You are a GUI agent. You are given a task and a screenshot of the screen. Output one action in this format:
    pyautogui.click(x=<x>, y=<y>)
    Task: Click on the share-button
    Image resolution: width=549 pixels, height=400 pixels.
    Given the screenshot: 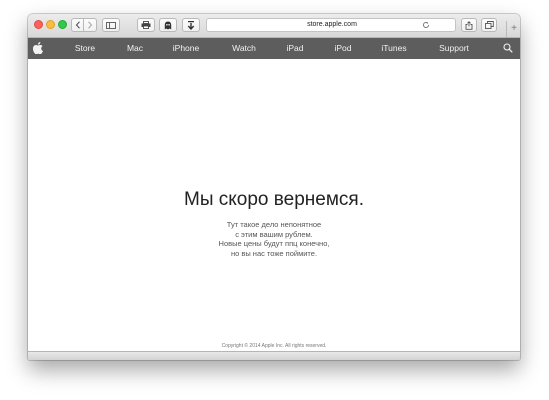 What is the action you would take?
    pyautogui.click(x=469, y=25)
    